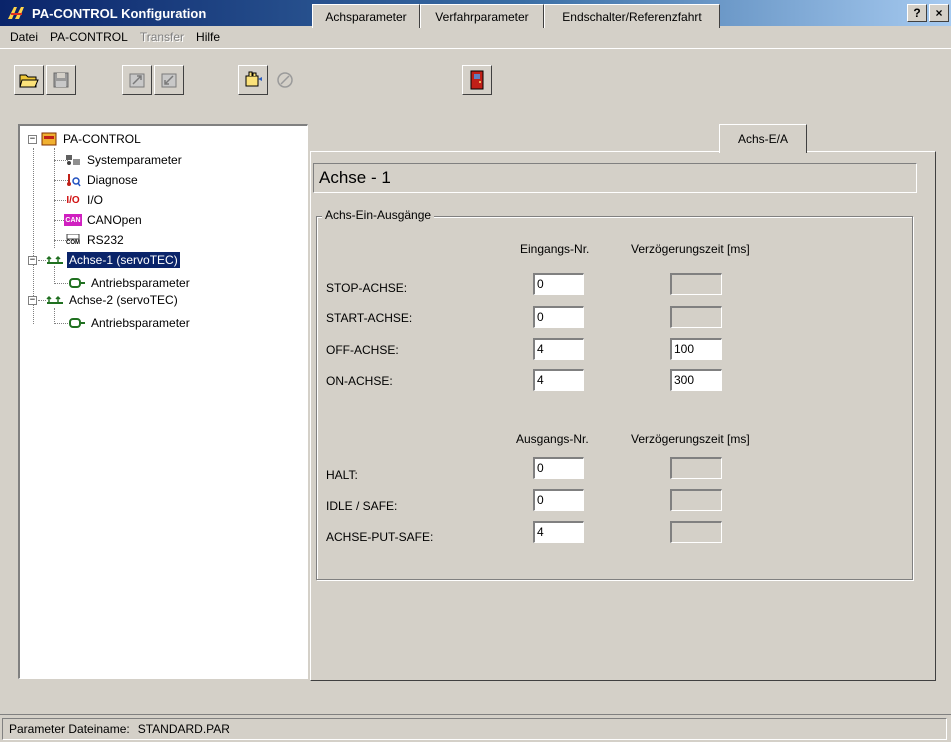 This screenshot has height=742, width=951. What do you see at coordinates (558, 468) in the screenshot?
I see `output-halt: 0` at bounding box center [558, 468].